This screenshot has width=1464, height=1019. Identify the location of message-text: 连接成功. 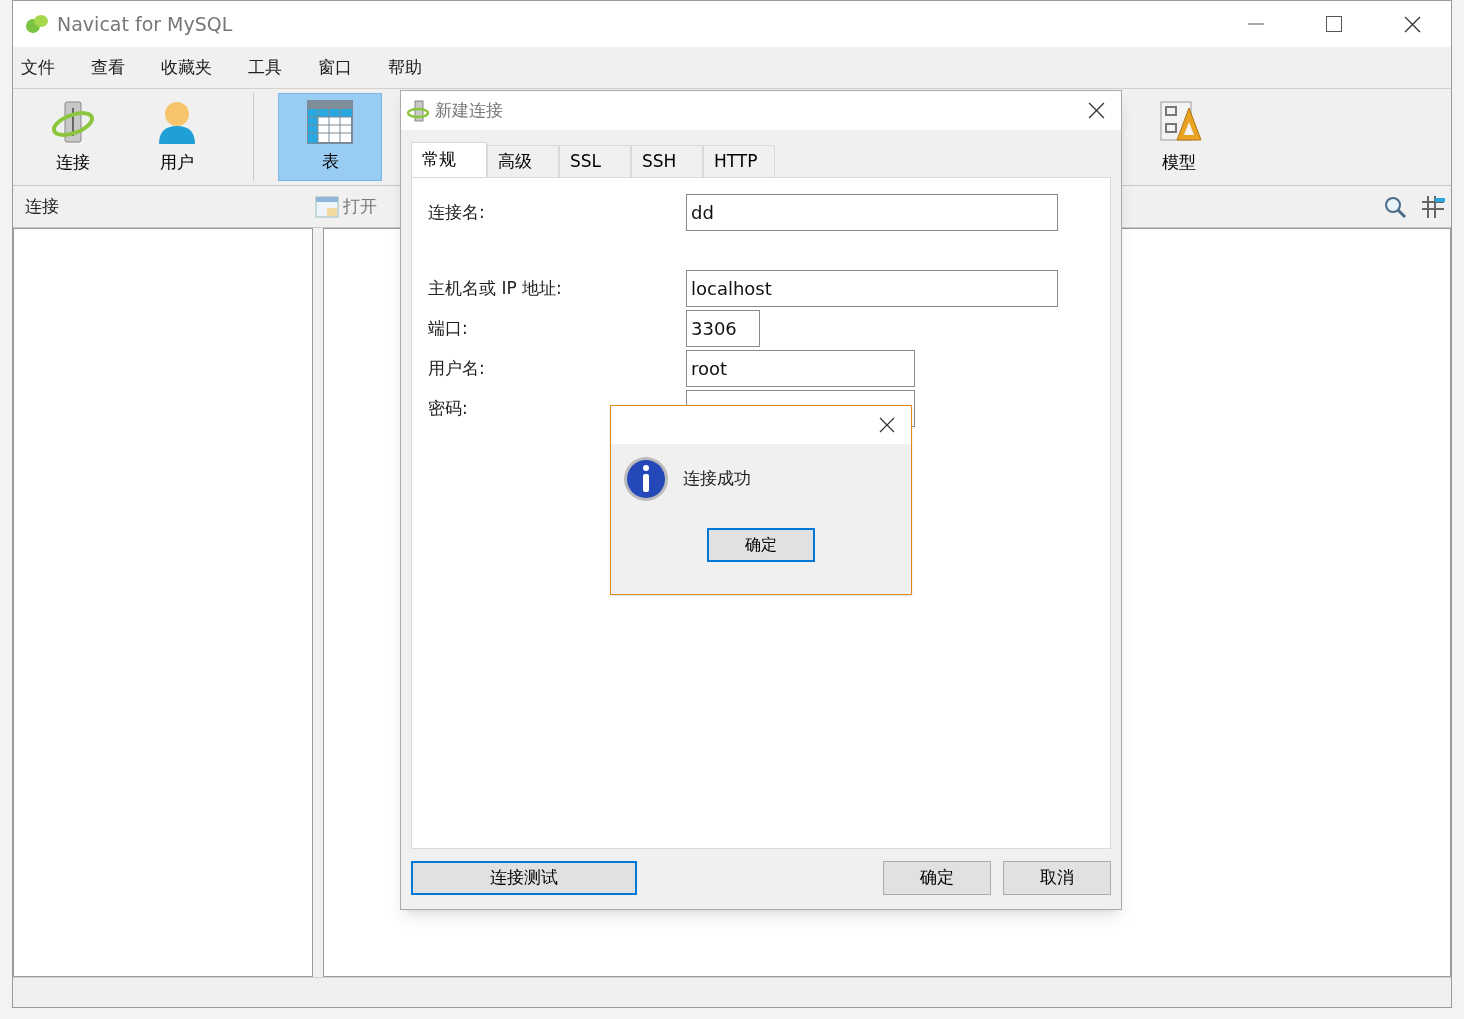
(717, 479).